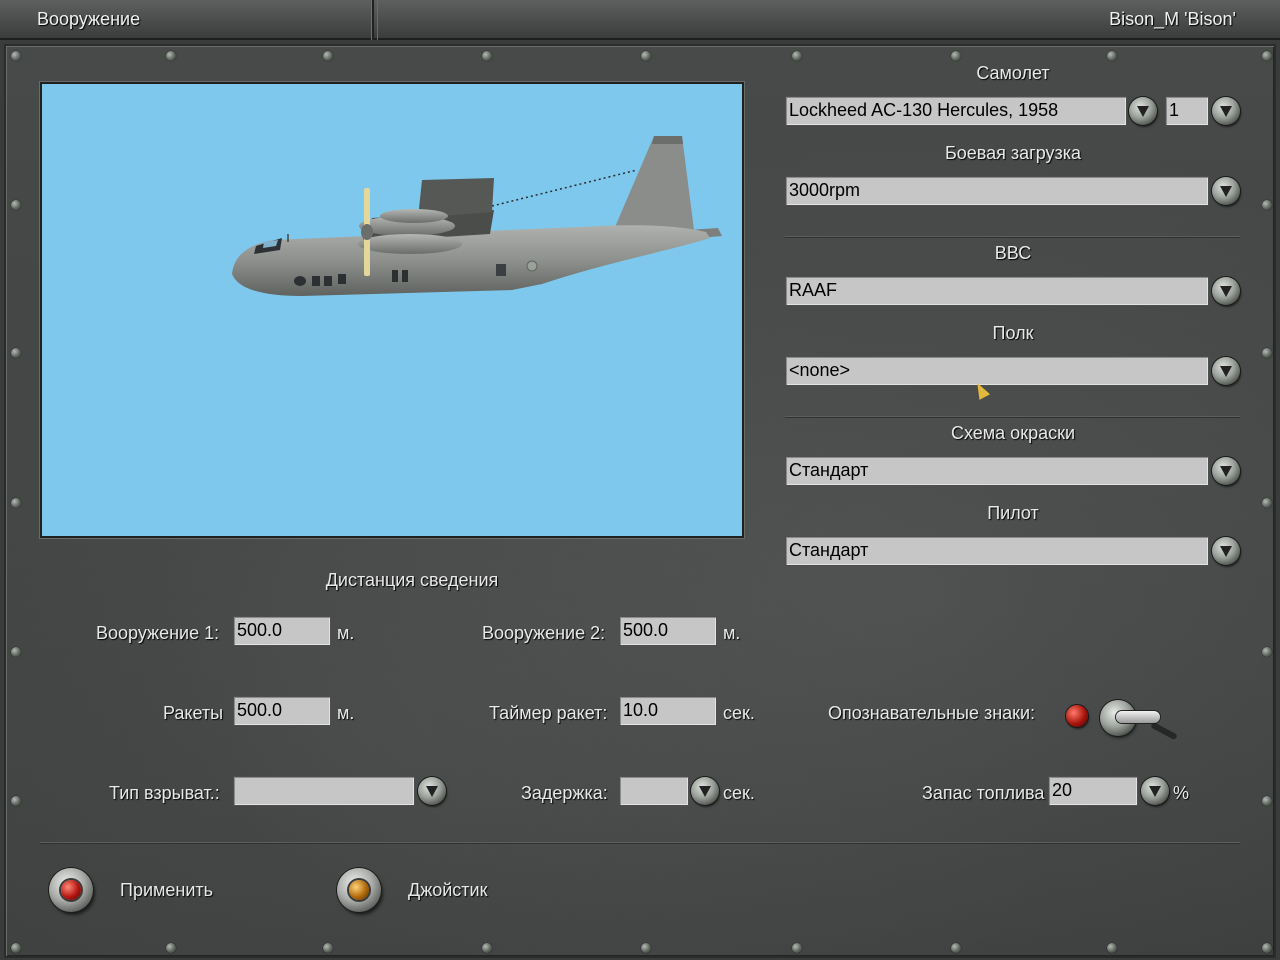 Image resolution: width=1280 pixels, height=960 pixels. What do you see at coordinates (1093, 791) in the screenshot?
I see `fuel-select: 20` at bounding box center [1093, 791].